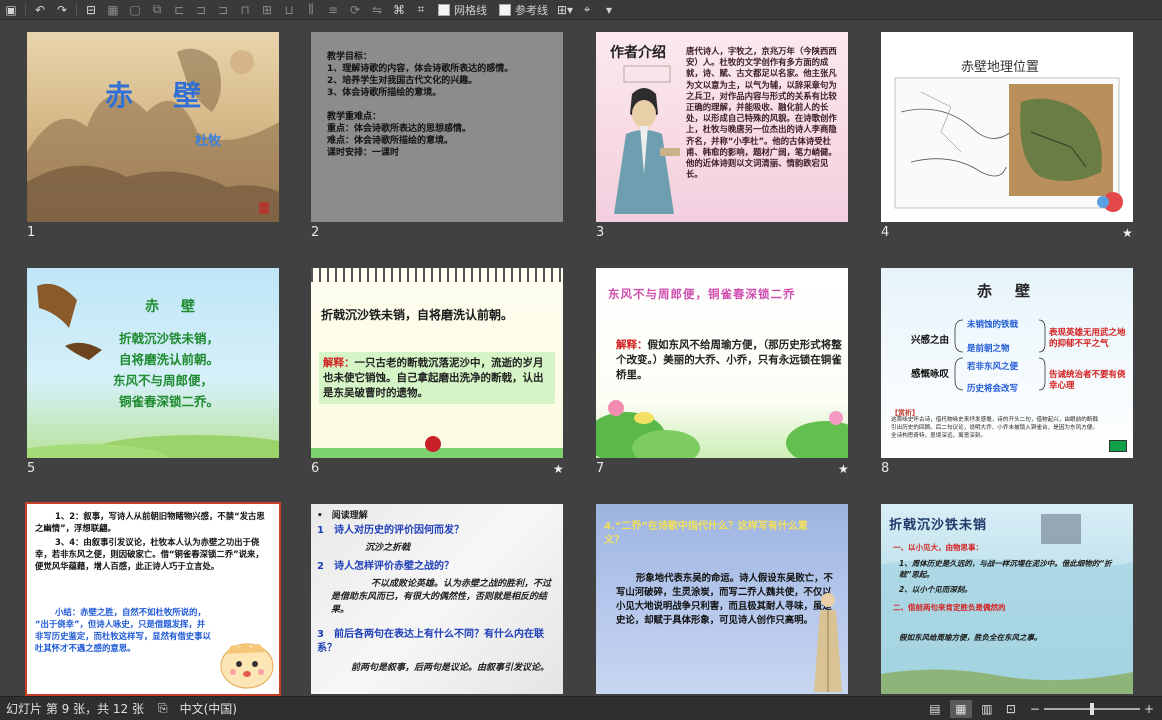 This screenshot has height=720, width=1162. I want to click on gridlines-checkbox: 网格线, so click(462, 10).